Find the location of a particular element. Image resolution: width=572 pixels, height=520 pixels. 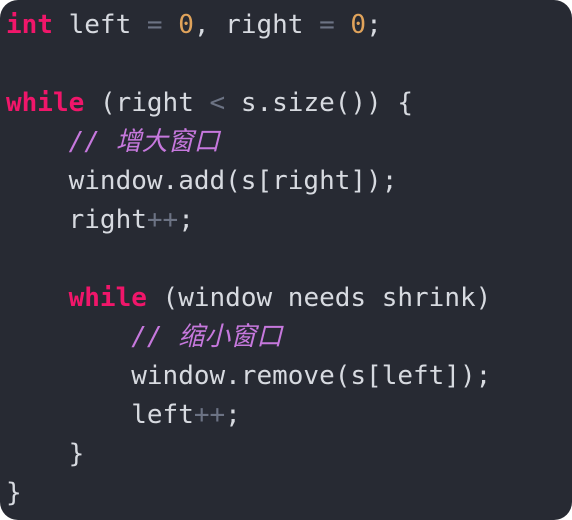

code-line-5: window.add(s[right]); is located at coordinates (248, 181).